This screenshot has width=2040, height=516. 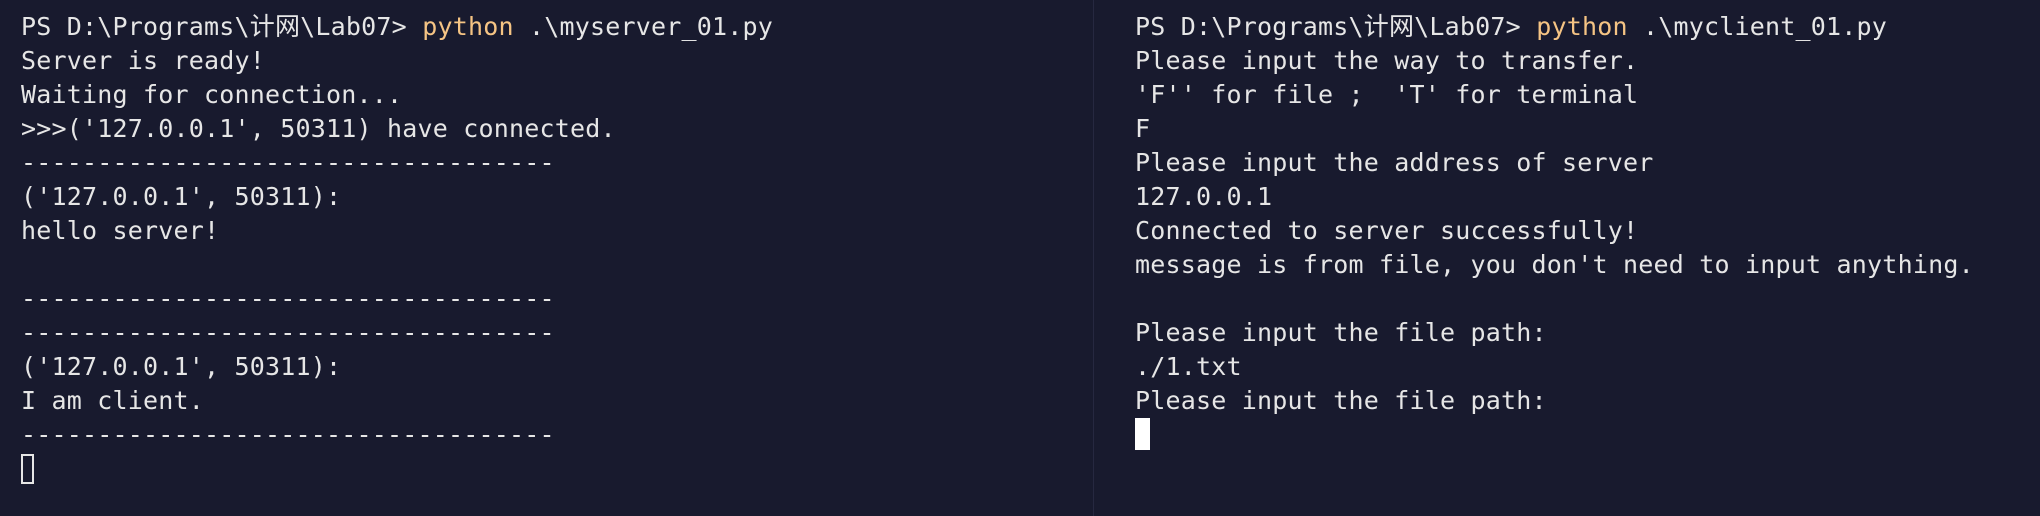 I want to click on server-output-line: >>>('127.0.0.1', 50311) have connected., so click(x=318, y=128).